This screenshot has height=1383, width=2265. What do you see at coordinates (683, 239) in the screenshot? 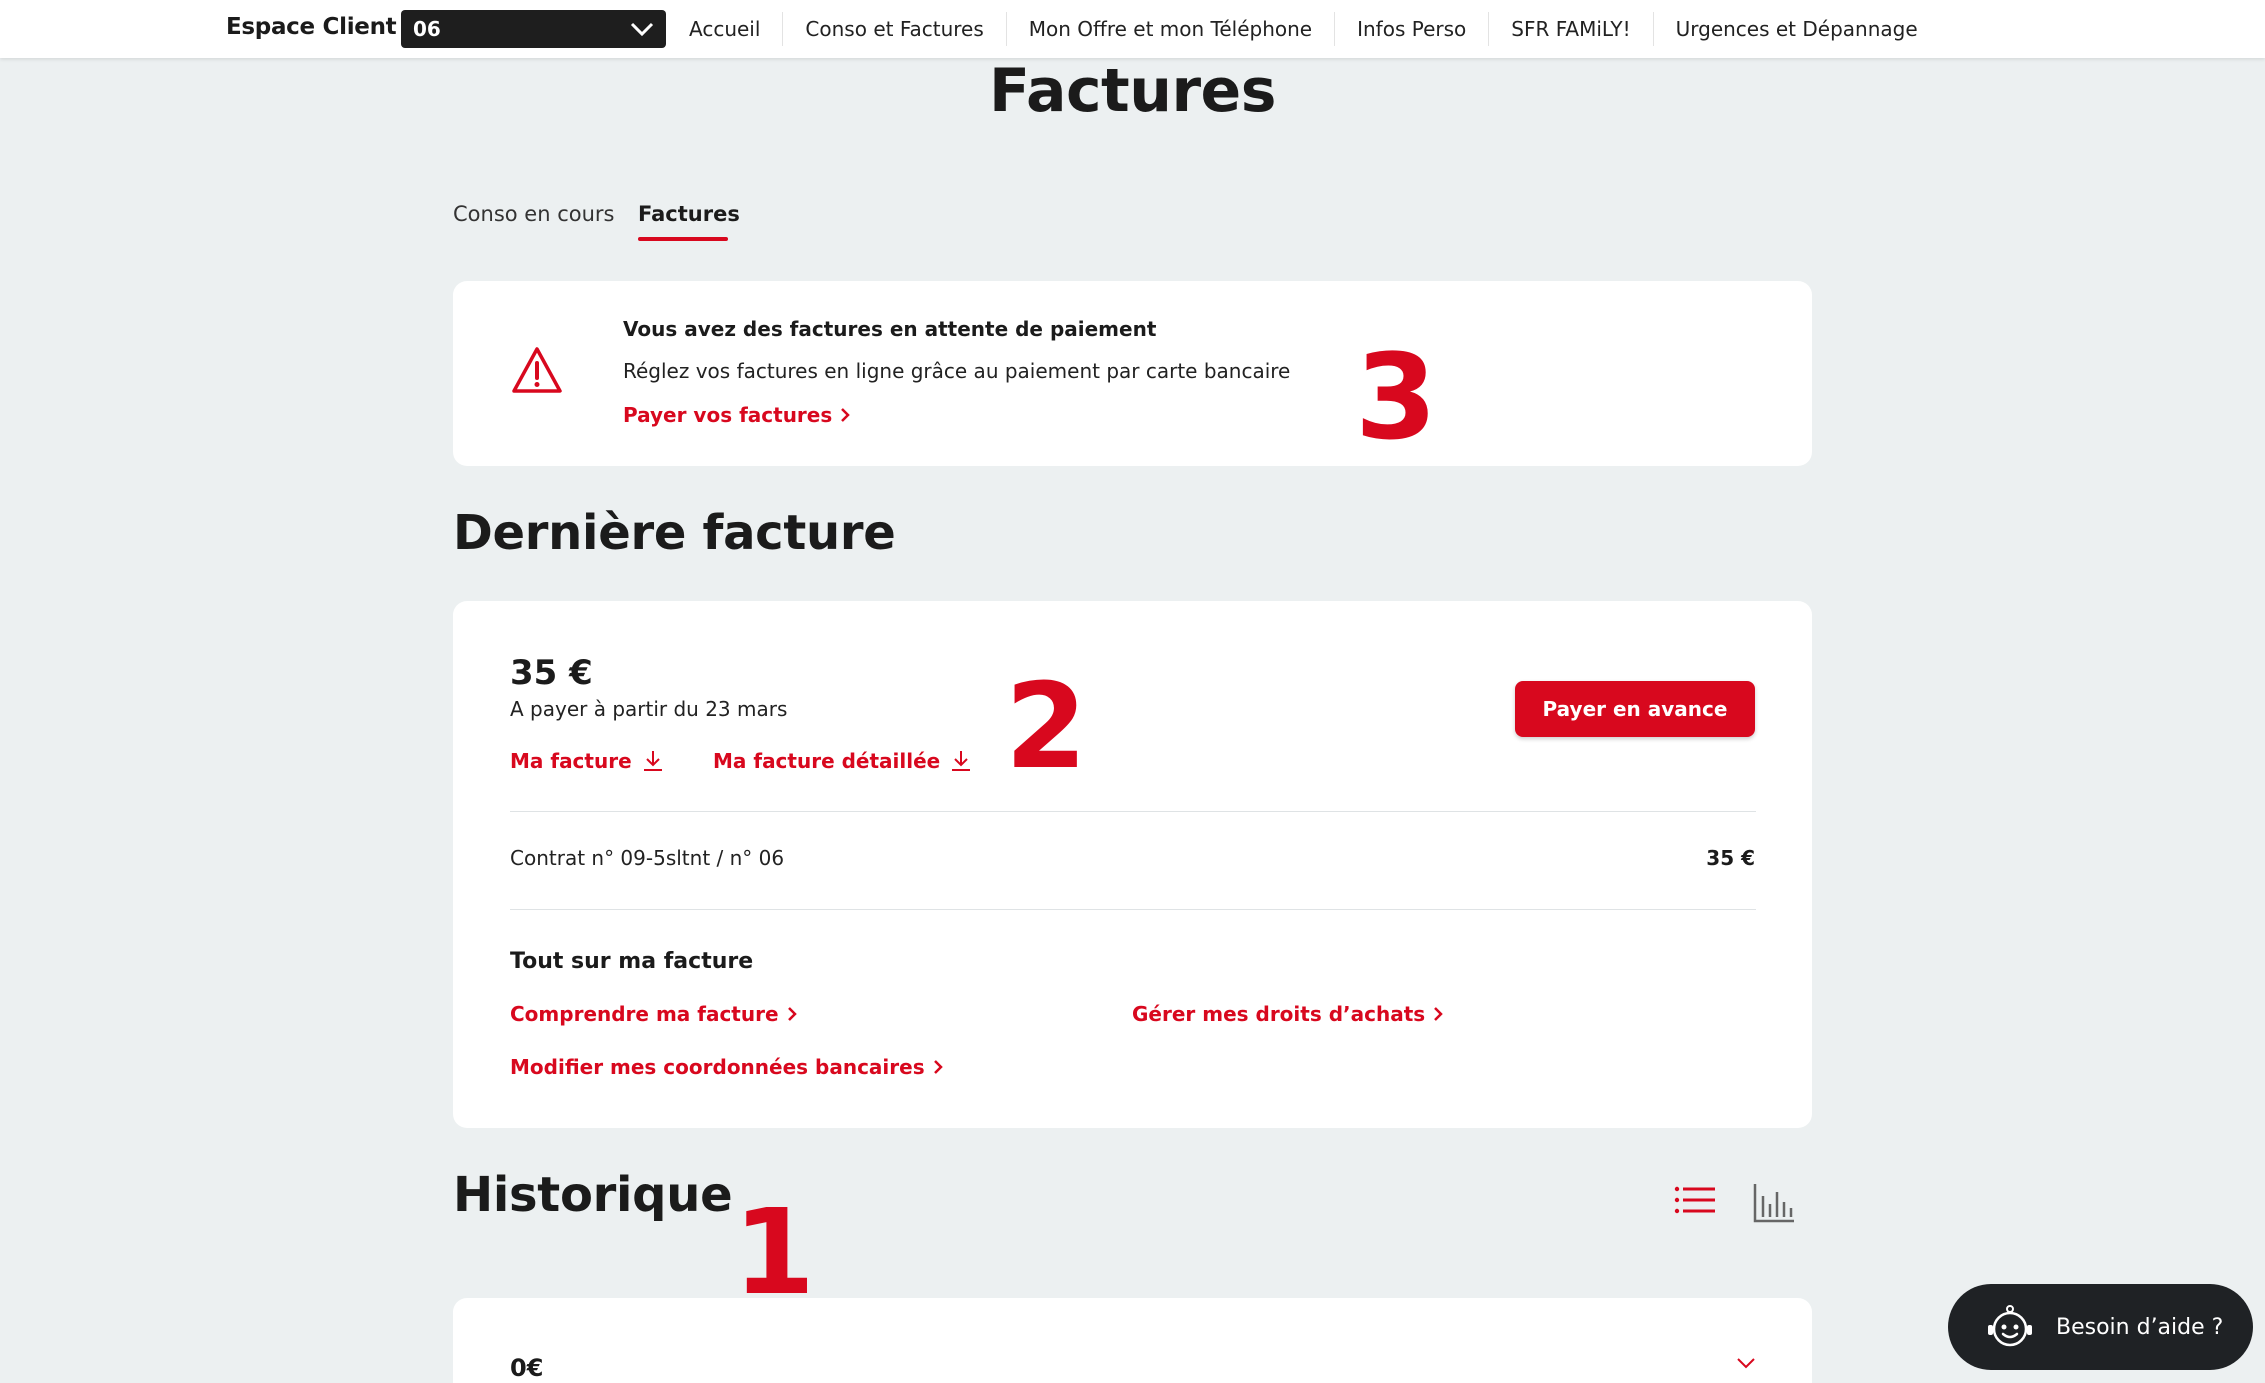
I see `active-tab-indicator` at bounding box center [683, 239].